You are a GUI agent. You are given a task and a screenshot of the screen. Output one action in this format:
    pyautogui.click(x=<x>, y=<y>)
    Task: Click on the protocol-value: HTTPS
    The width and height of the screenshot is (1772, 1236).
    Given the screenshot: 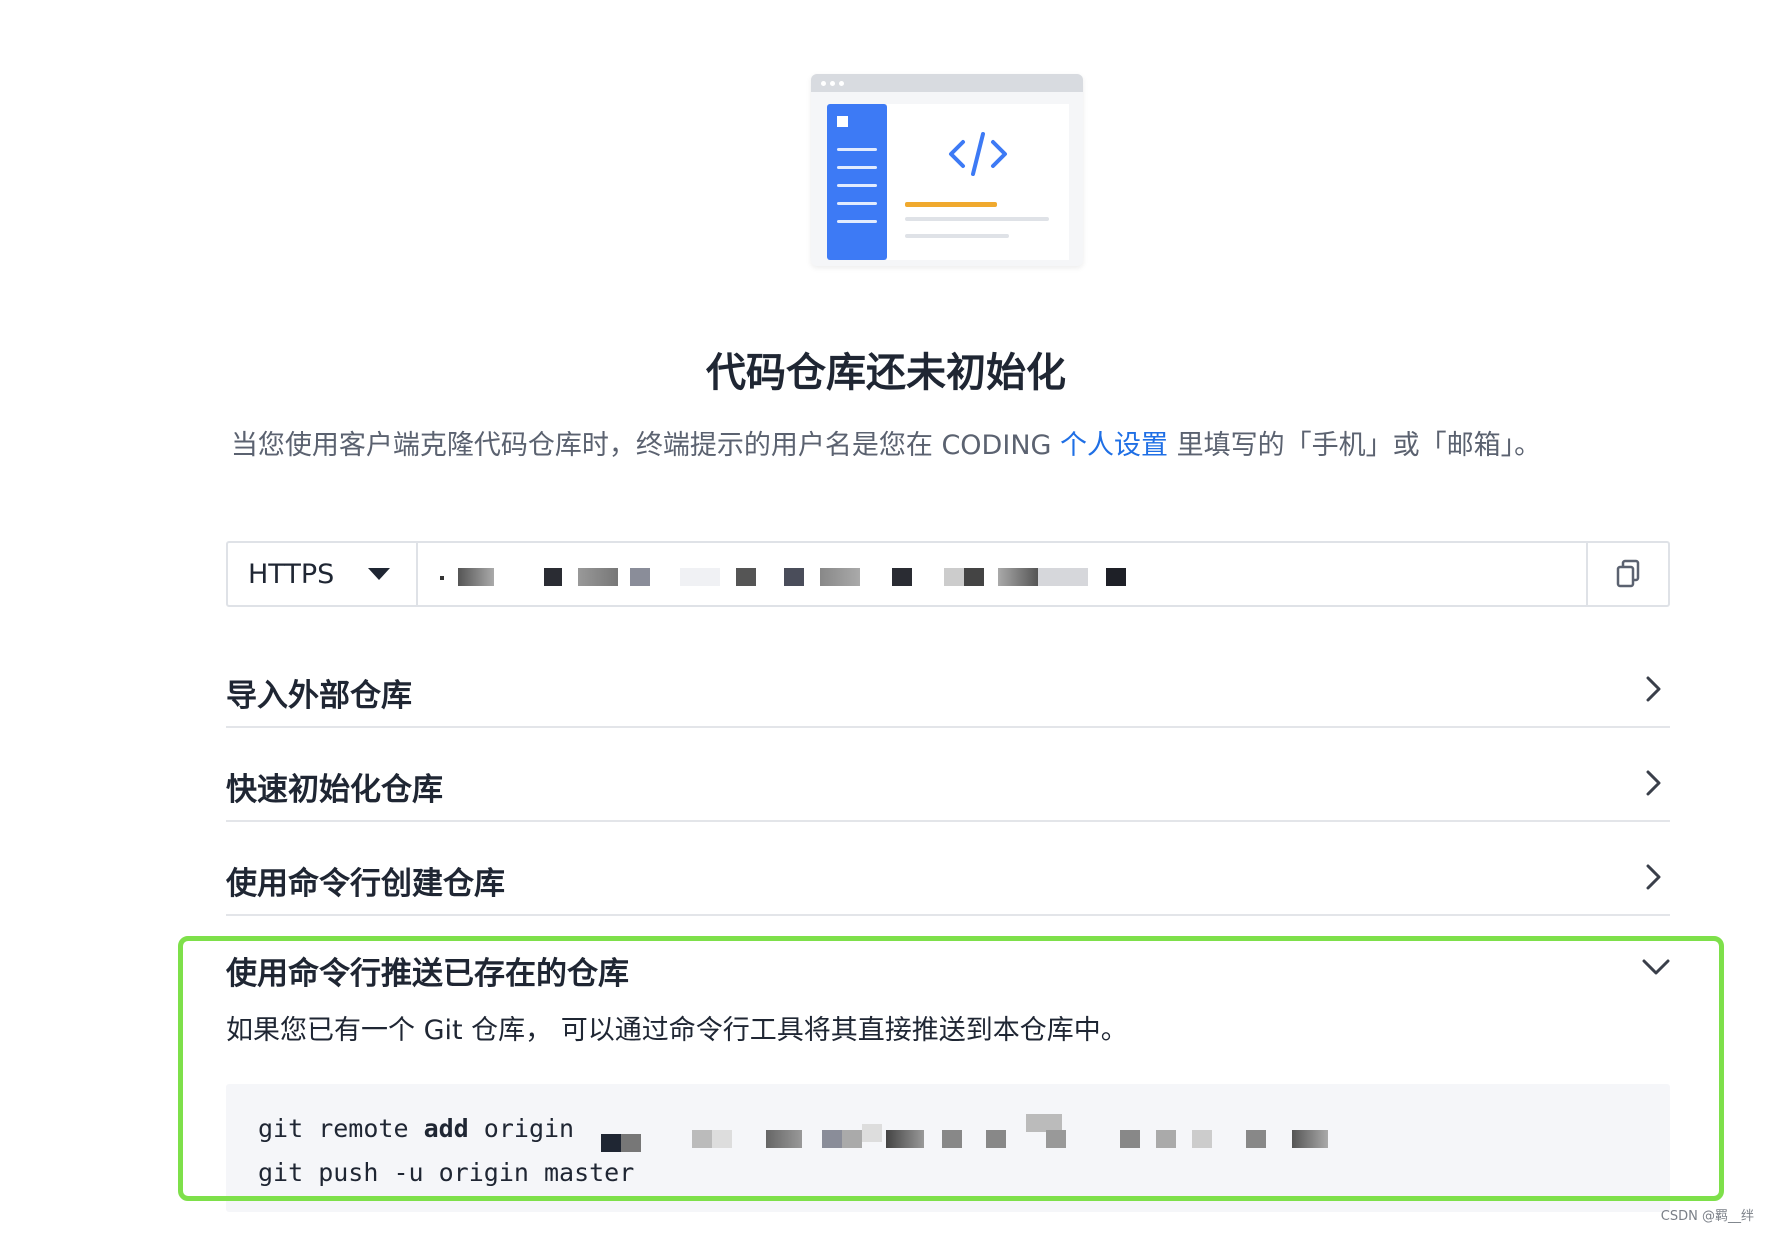 What is the action you would take?
    pyautogui.click(x=291, y=574)
    